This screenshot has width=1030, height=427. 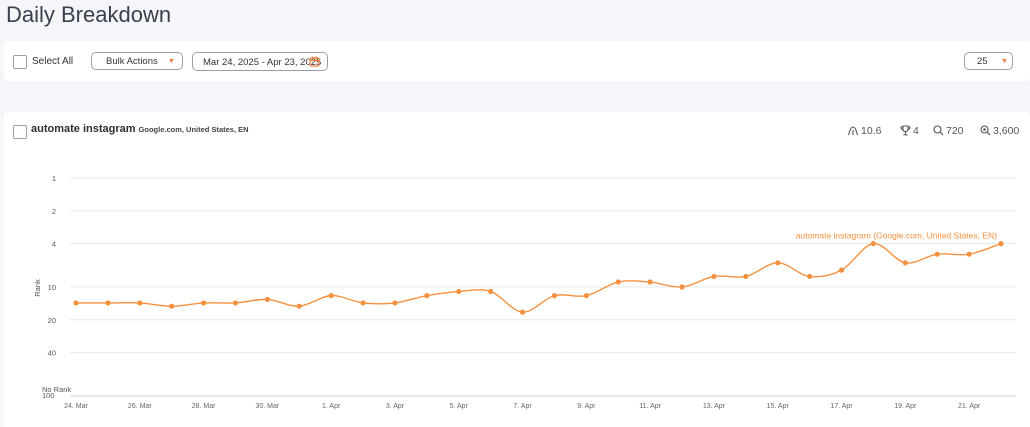 What do you see at coordinates (778, 406) in the screenshot?
I see `x-tick-label: 15. Apr` at bounding box center [778, 406].